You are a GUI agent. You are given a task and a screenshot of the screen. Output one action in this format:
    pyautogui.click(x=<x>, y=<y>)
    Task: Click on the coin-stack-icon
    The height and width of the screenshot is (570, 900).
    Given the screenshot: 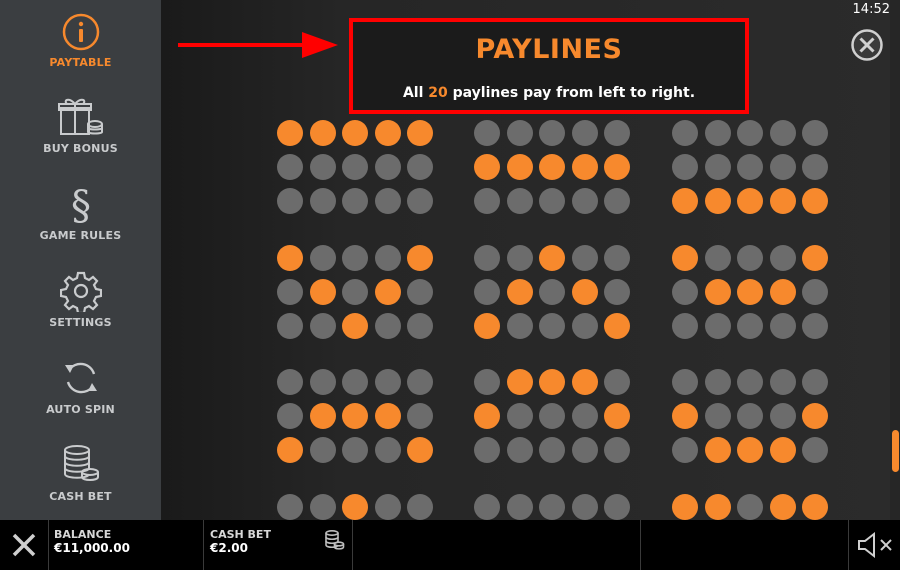 What is the action you would take?
    pyautogui.click(x=334, y=540)
    